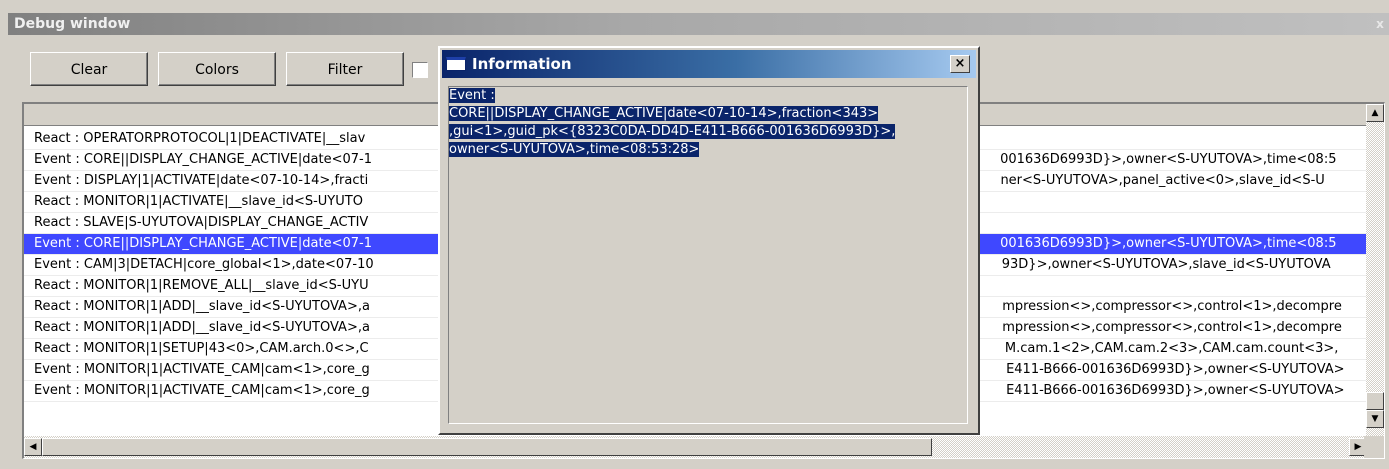  I want to click on scroll-up-icon: ▲, so click(1375, 113).